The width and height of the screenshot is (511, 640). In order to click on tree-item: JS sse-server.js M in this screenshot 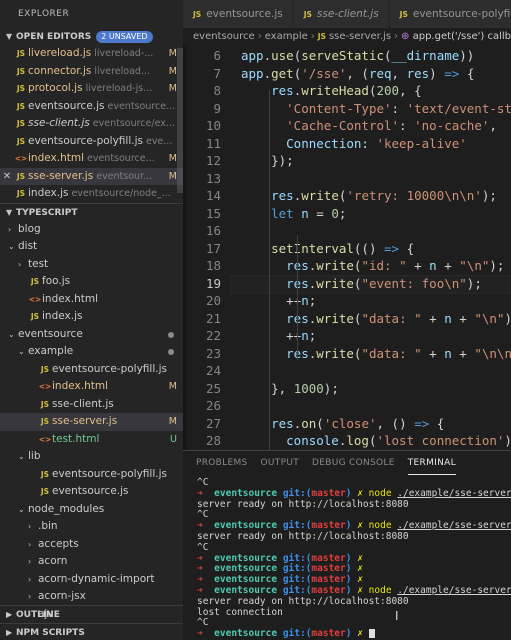, I will do `click(91, 422)`.